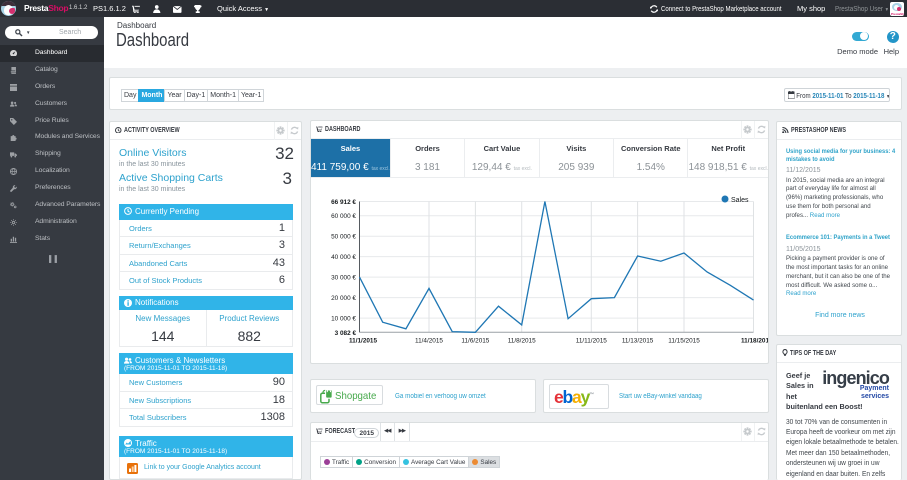 The image size is (907, 480). I want to click on svg-text: 11/4/2015, so click(429, 340).